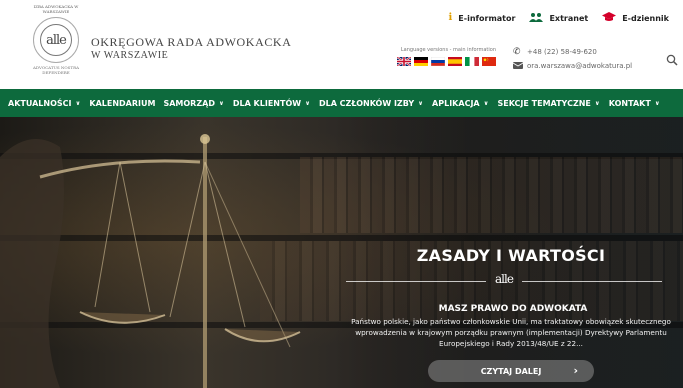 The image size is (683, 388). What do you see at coordinates (455, 61) in the screenshot?
I see `spanish-flag-icon` at bounding box center [455, 61].